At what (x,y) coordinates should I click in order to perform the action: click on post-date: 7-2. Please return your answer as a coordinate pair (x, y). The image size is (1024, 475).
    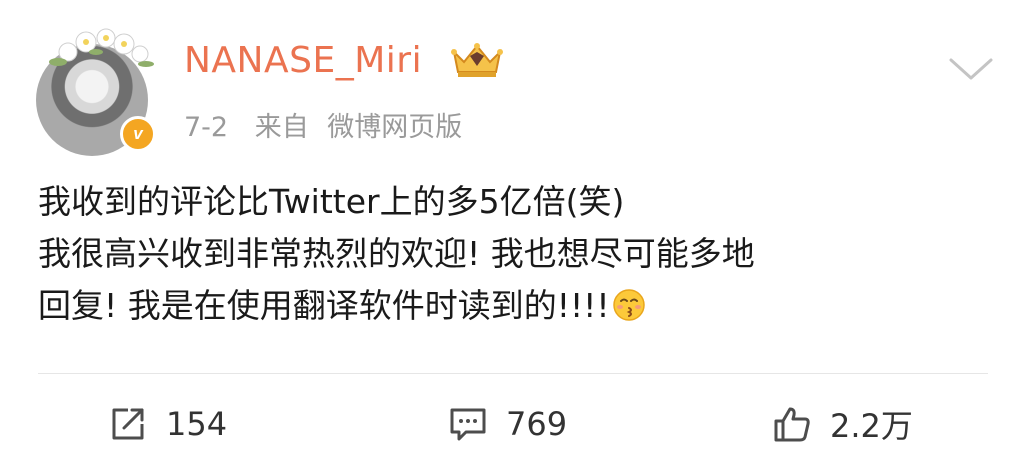
    Looking at the image, I should click on (206, 127).